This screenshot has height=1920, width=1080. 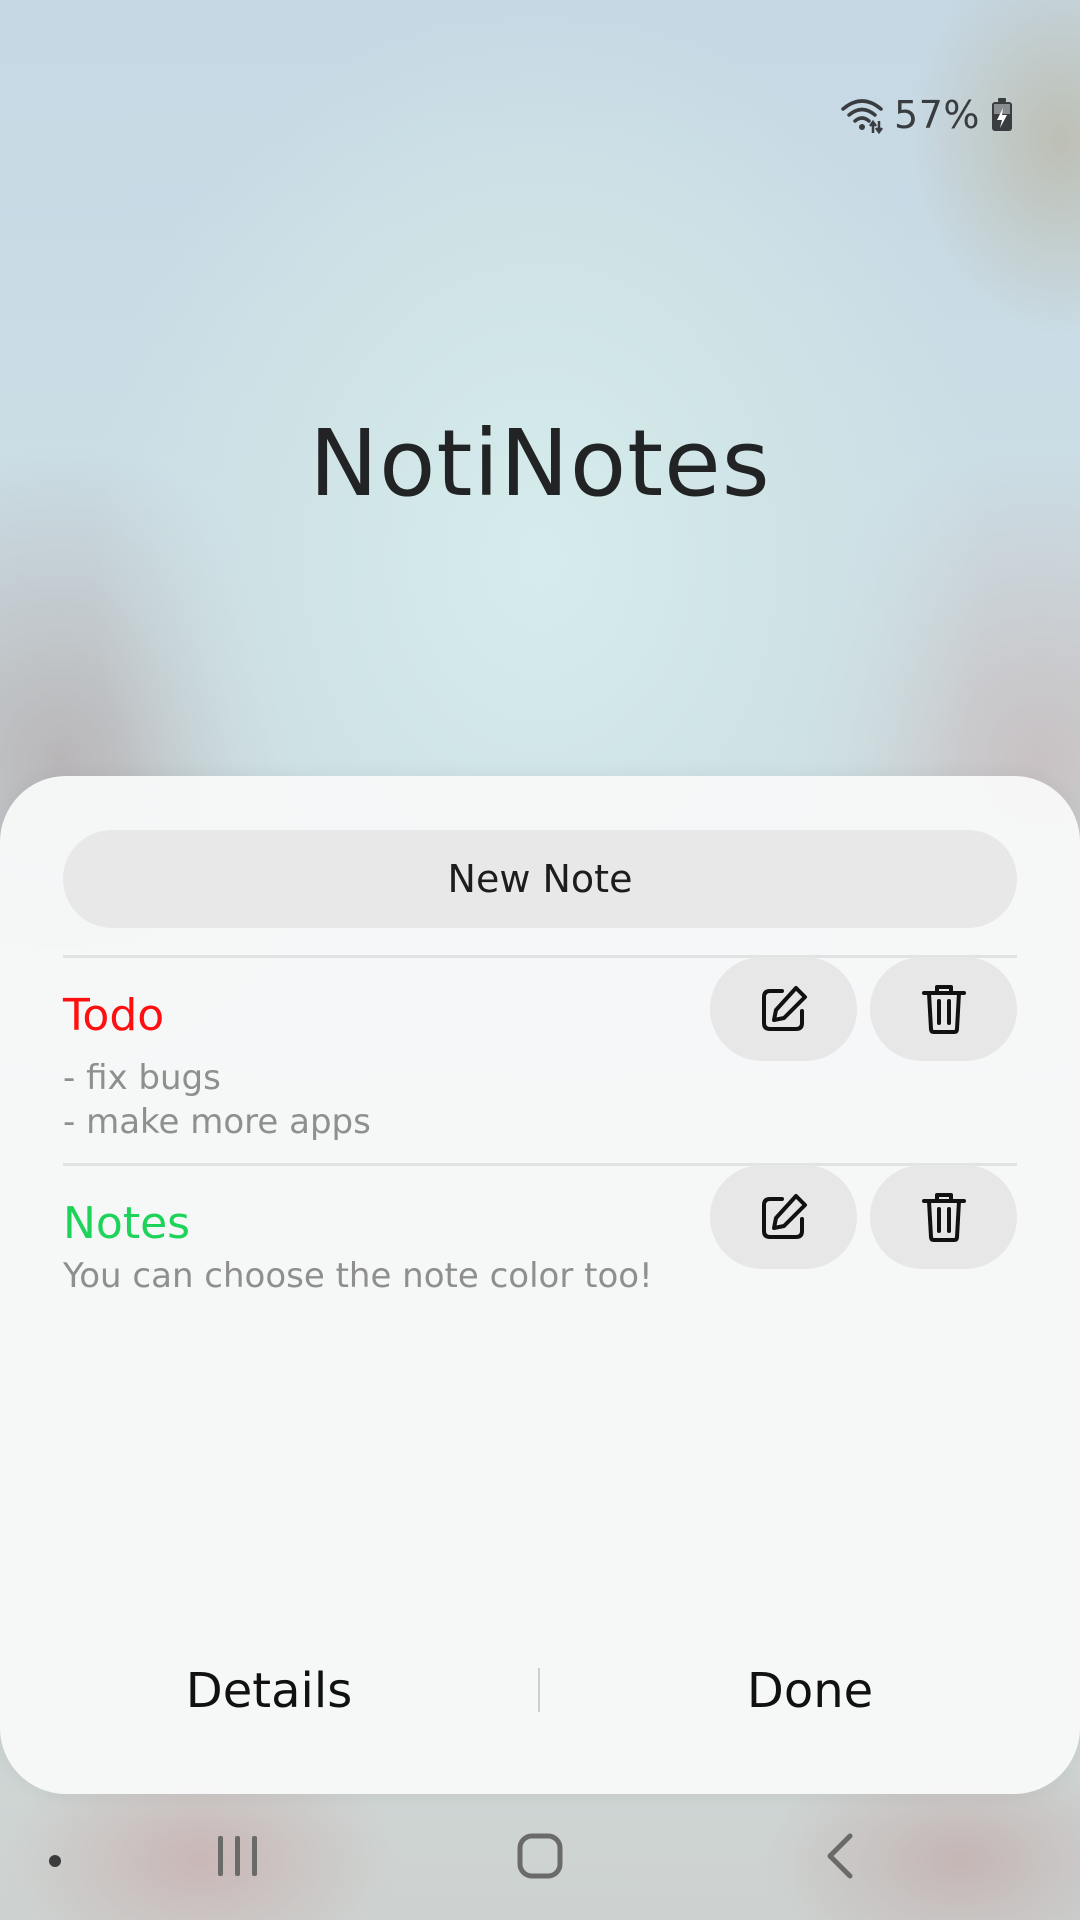 What do you see at coordinates (937, 115) in the screenshot?
I see `battery-percent: 57%` at bounding box center [937, 115].